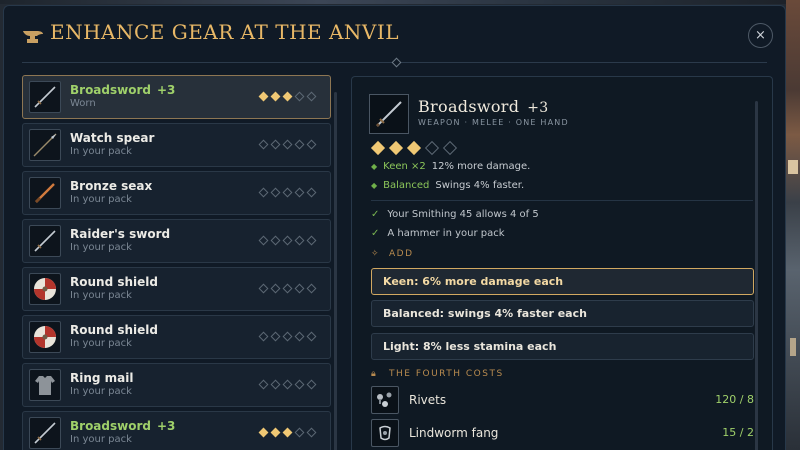 Image resolution: width=800 pixels, height=450 pixels. I want to click on gear-item-level: +3, so click(166, 90).